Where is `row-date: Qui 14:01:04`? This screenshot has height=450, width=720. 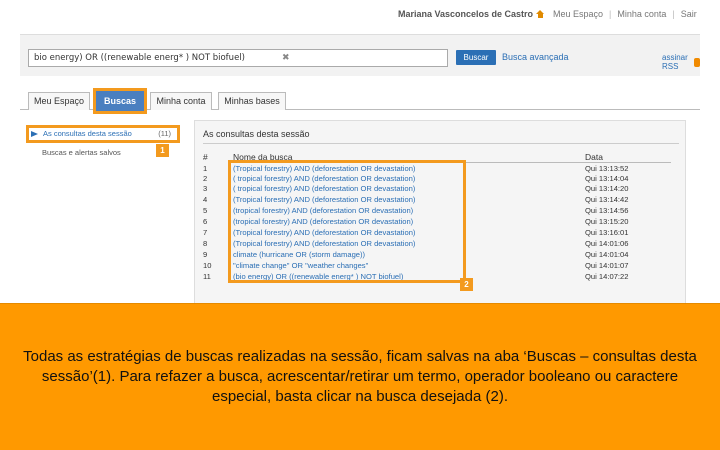
row-date: Qui 14:01:04 is located at coordinates (607, 254).